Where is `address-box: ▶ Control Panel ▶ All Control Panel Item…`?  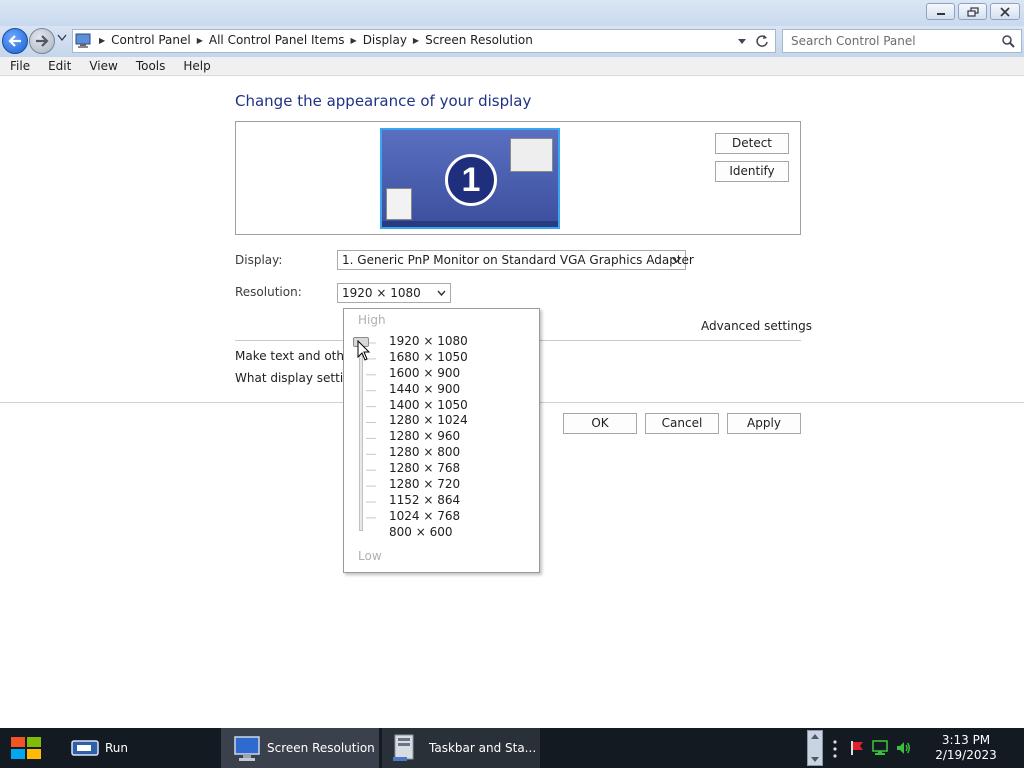
address-box: ▶ Control Panel ▶ All Control Panel Item… is located at coordinates (424, 41).